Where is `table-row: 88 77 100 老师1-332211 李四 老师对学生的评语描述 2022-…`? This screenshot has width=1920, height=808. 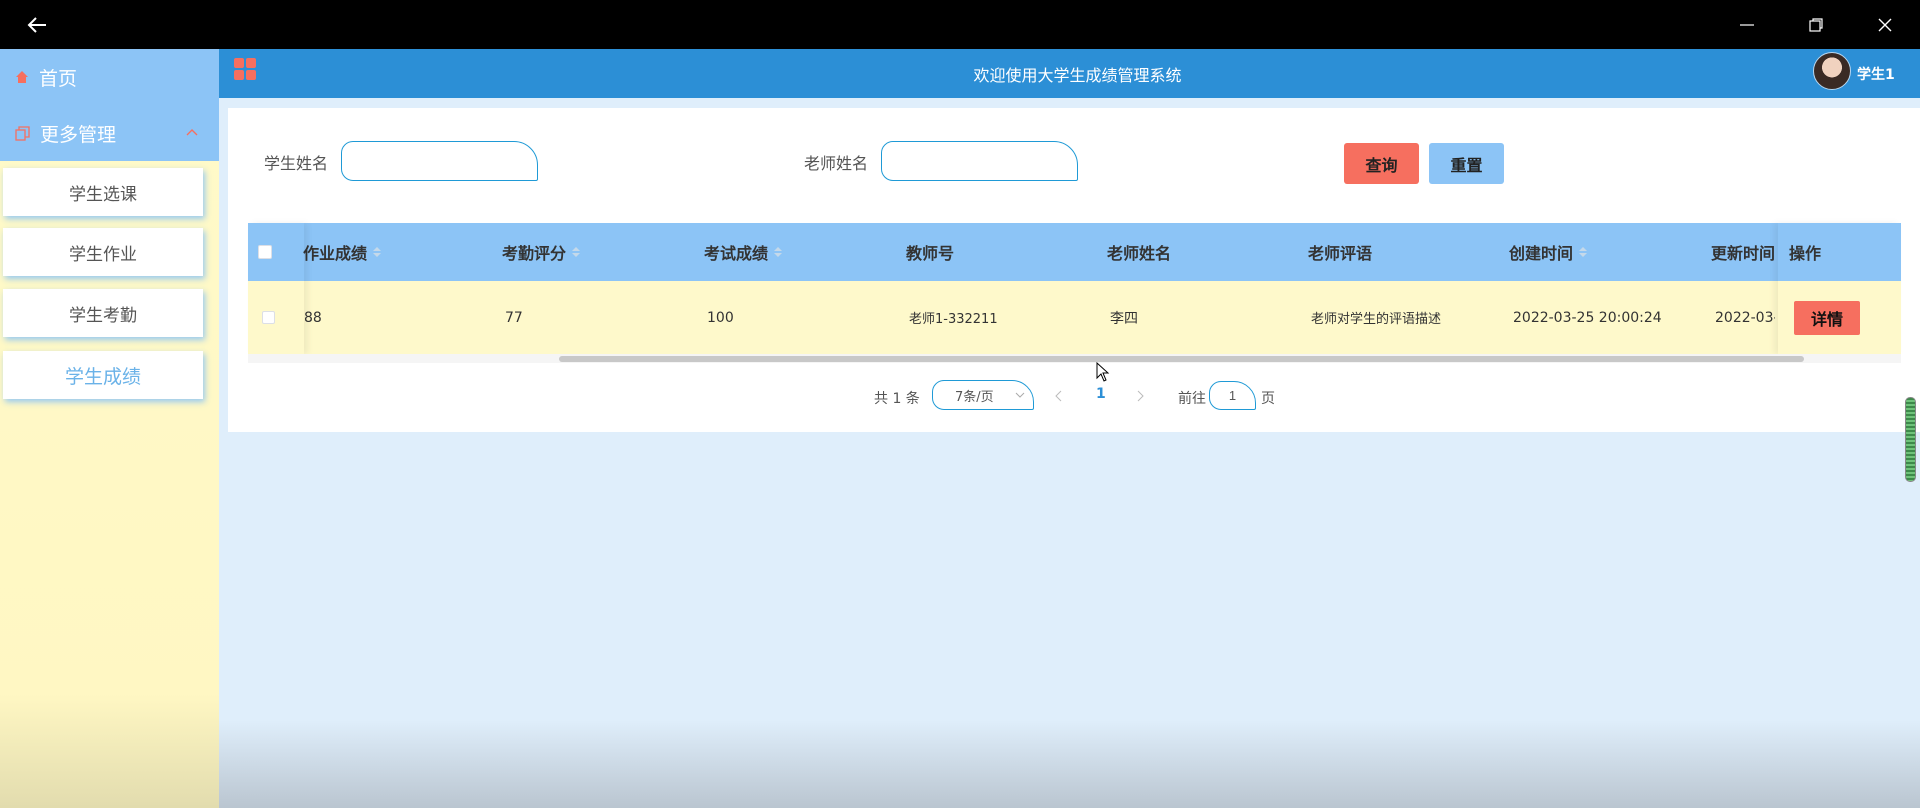 table-row: 88 77 100 老师1-332211 李四 老师对学生的评语描述 2022-… is located at coordinates (1074, 317).